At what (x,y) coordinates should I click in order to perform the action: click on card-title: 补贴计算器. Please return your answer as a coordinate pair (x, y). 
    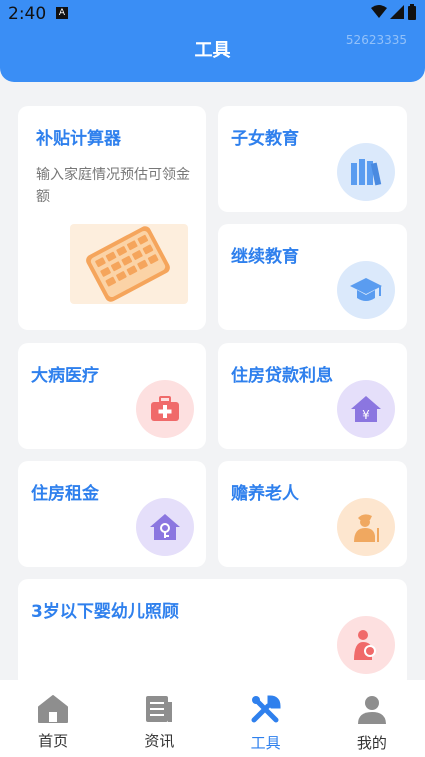
    Looking at the image, I should click on (78, 139).